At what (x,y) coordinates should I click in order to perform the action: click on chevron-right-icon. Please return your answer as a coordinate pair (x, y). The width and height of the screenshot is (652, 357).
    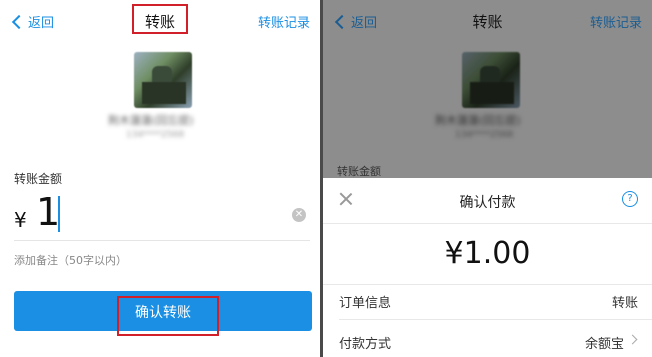
    Looking at the image, I should click on (632, 339).